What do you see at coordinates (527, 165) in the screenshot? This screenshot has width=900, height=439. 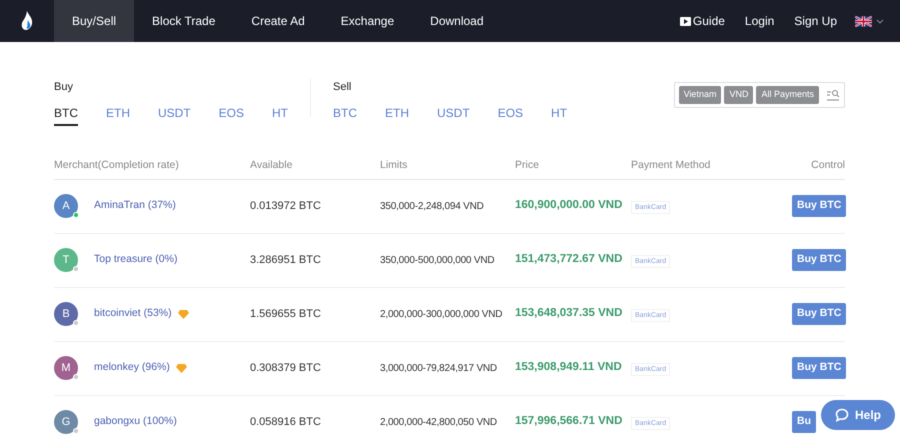 I see `column-header: Price` at bounding box center [527, 165].